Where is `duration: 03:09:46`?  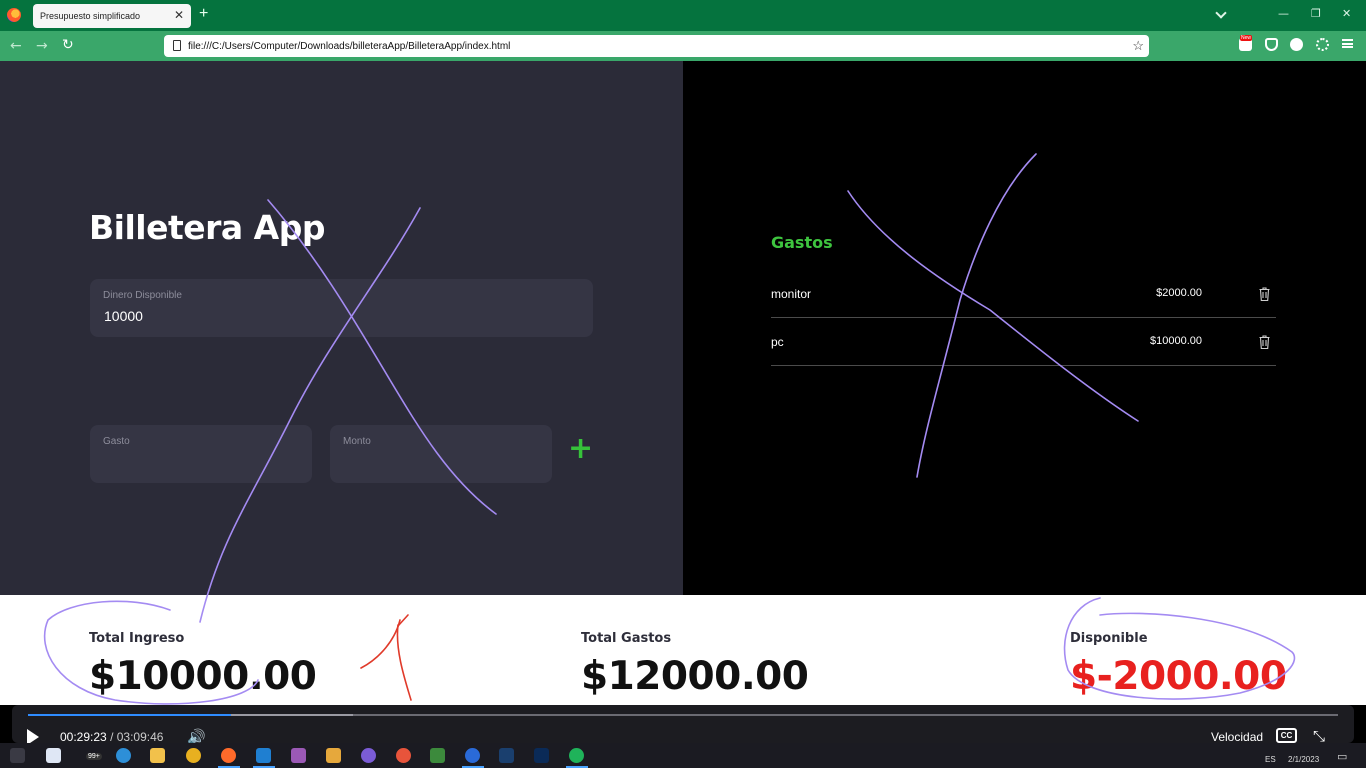
duration: 03:09:46 is located at coordinates (140, 737).